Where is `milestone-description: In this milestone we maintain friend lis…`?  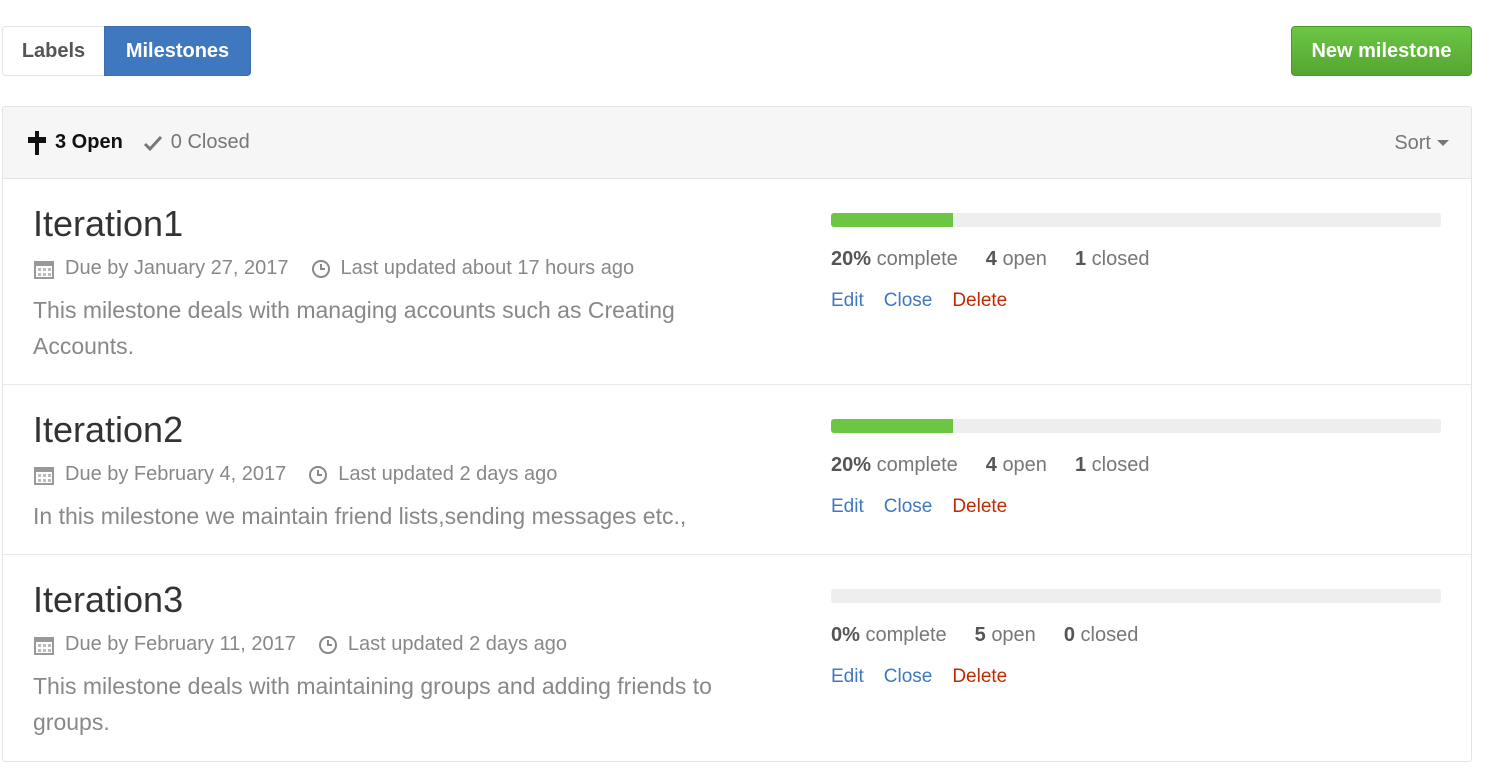 milestone-description: In this milestone we maintain friend lis… is located at coordinates (360, 516).